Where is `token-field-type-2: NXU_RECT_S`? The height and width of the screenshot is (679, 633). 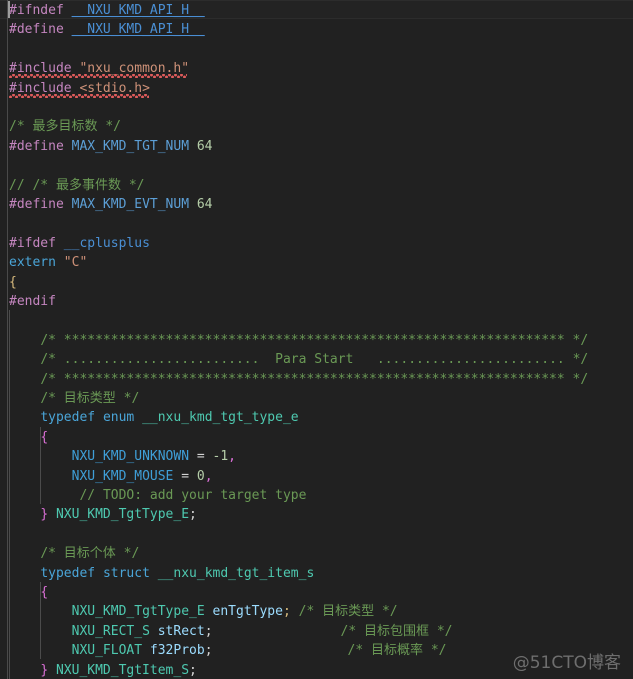
token-field-type-2: NXU_RECT_S is located at coordinates (110, 631).